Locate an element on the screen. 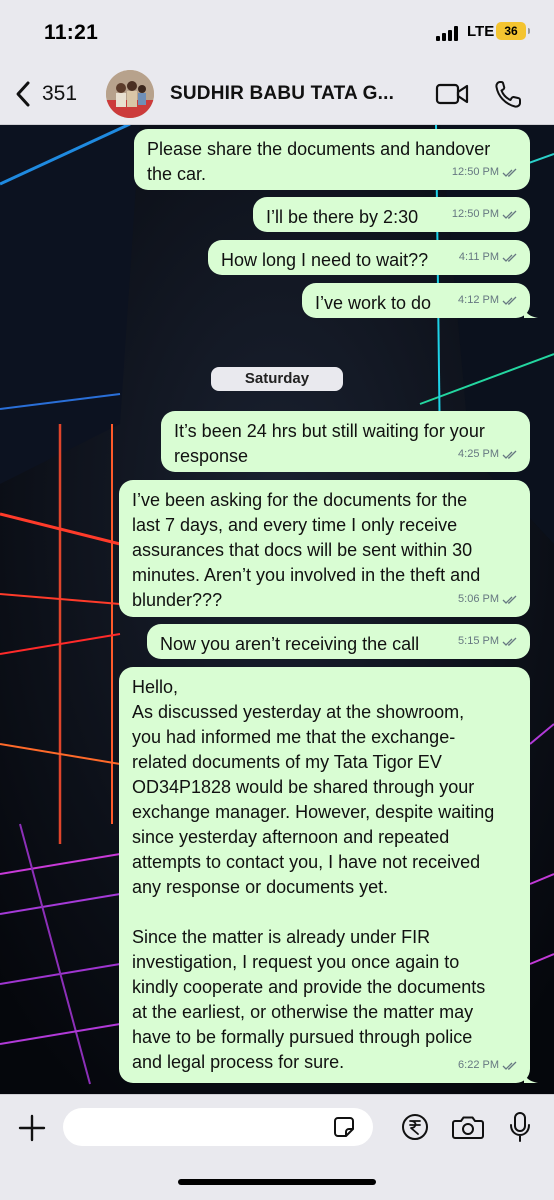  message-time: 5:15 PM is located at coordinates (478, 641).